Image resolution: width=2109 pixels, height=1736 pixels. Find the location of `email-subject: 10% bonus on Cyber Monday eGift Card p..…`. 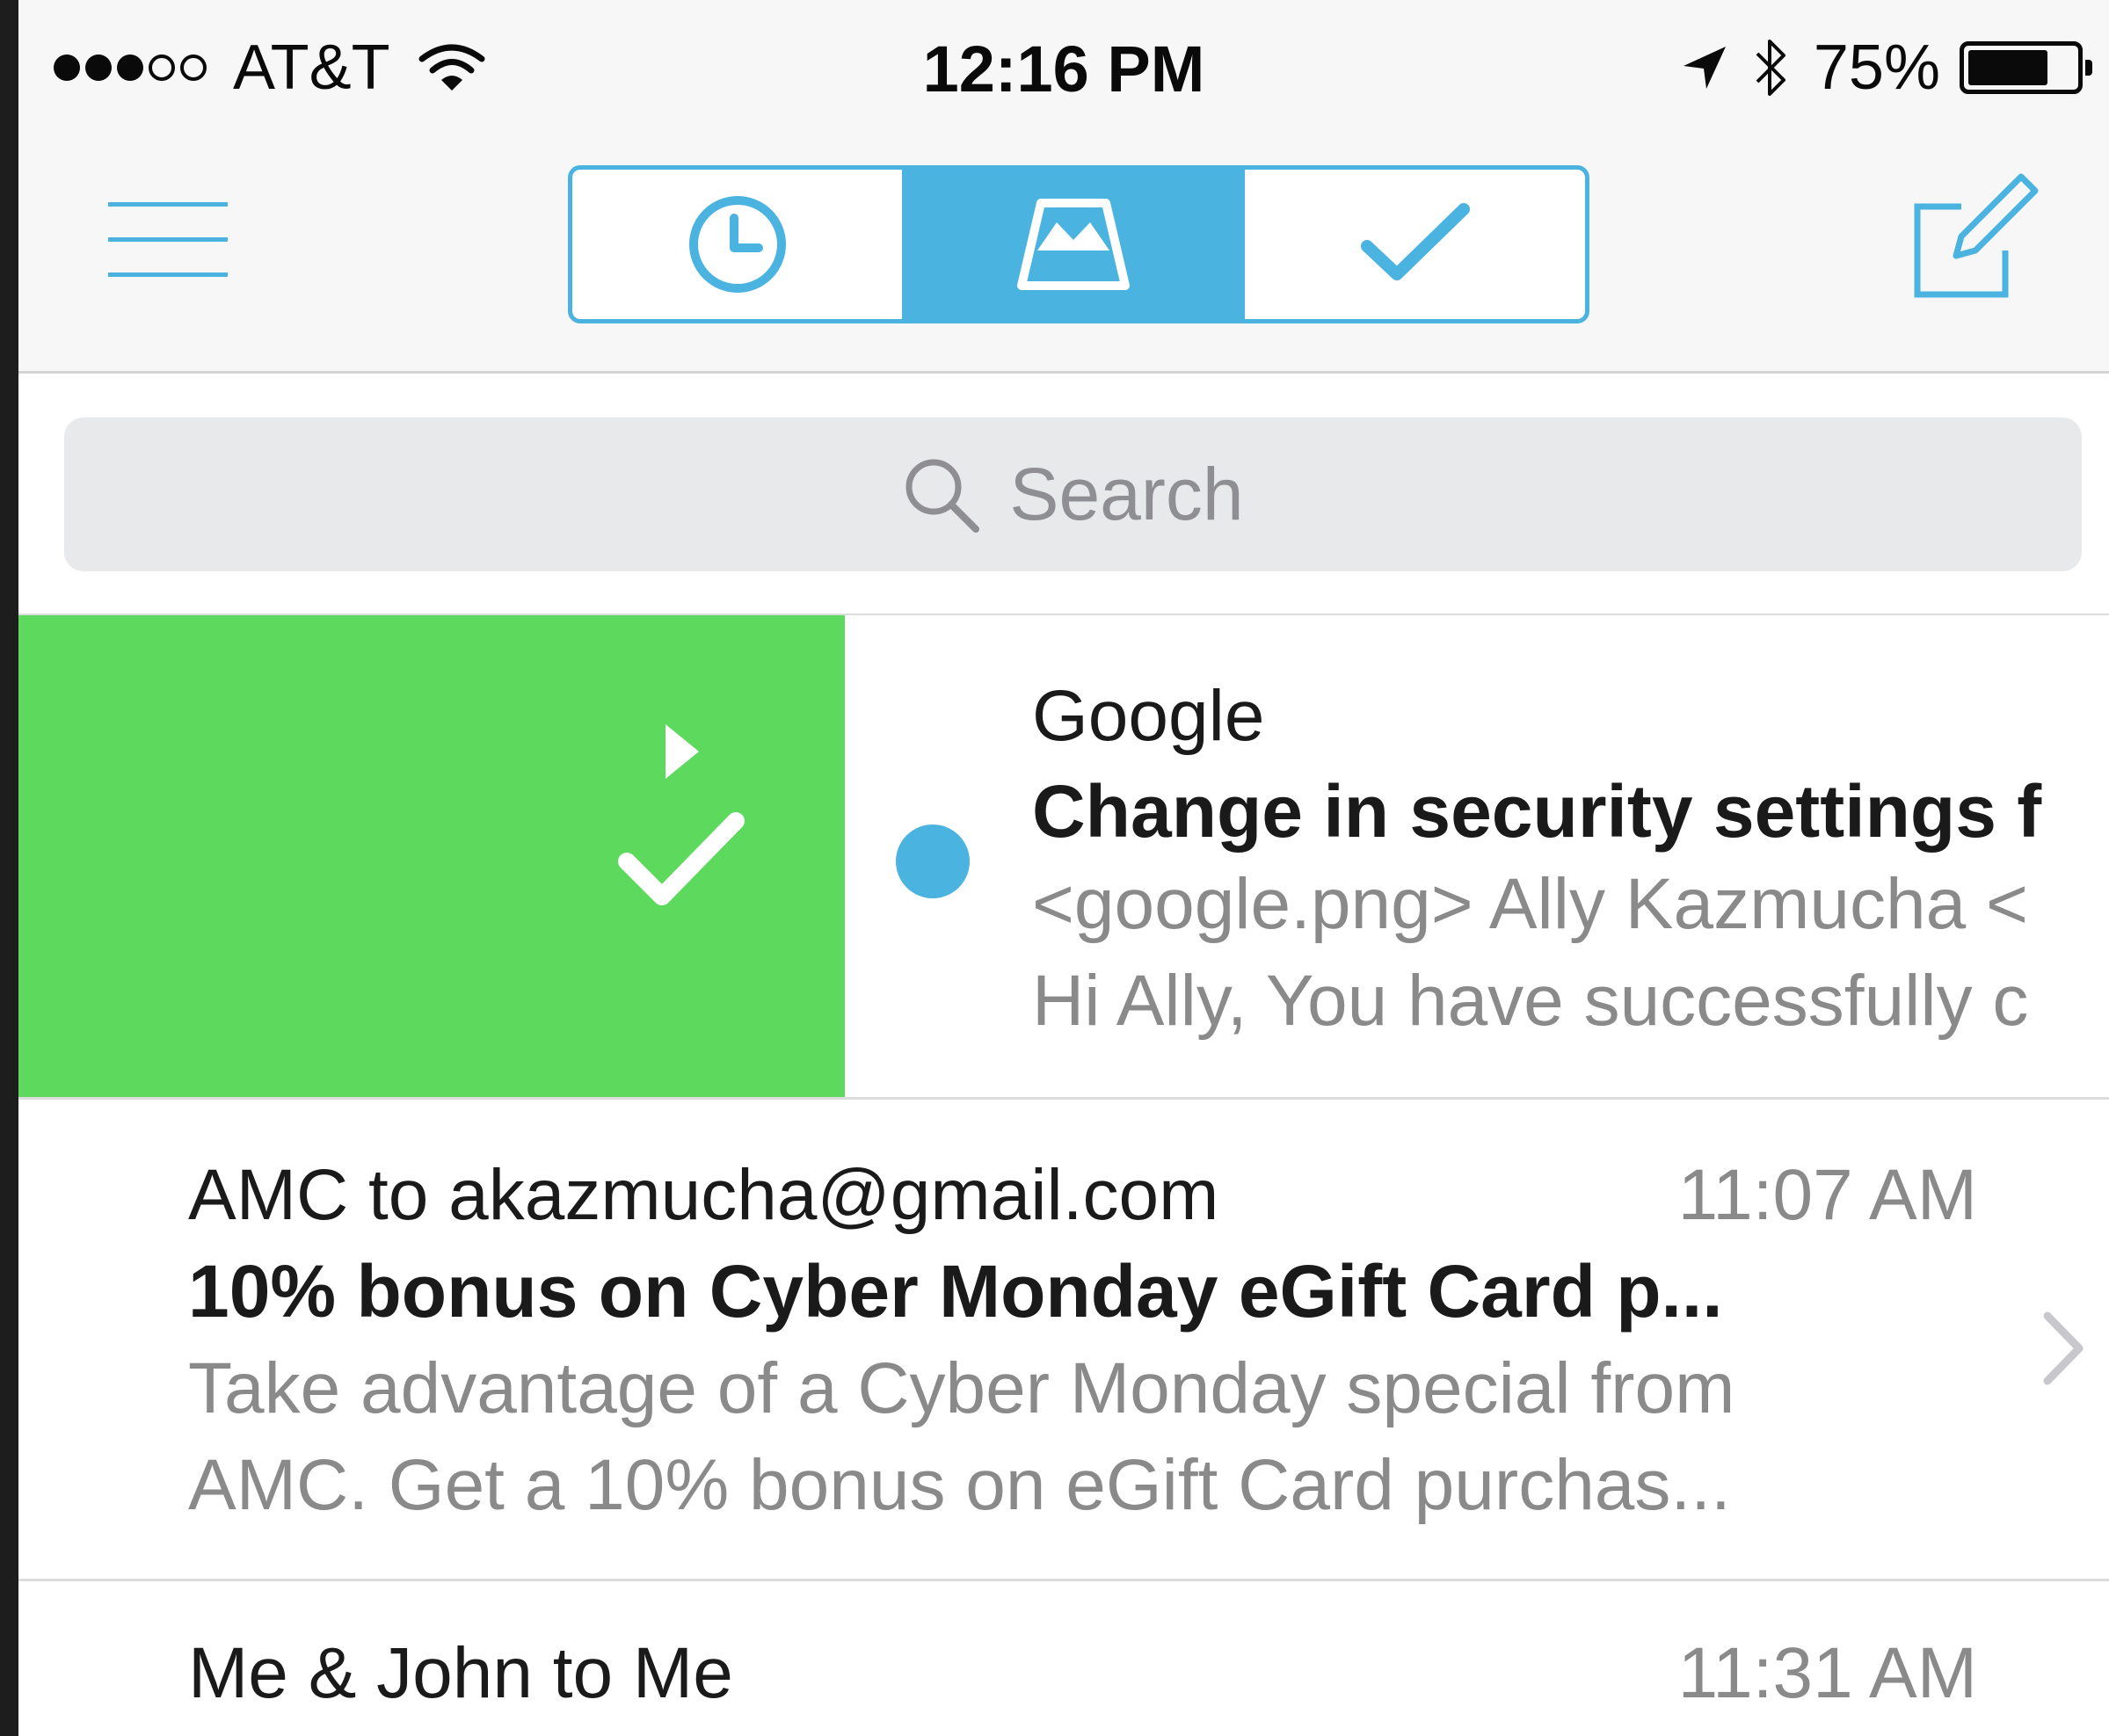

email-subject: 10% bonus on Cyber Monday eGift Card p..… is located at coordinates (955, 1291).